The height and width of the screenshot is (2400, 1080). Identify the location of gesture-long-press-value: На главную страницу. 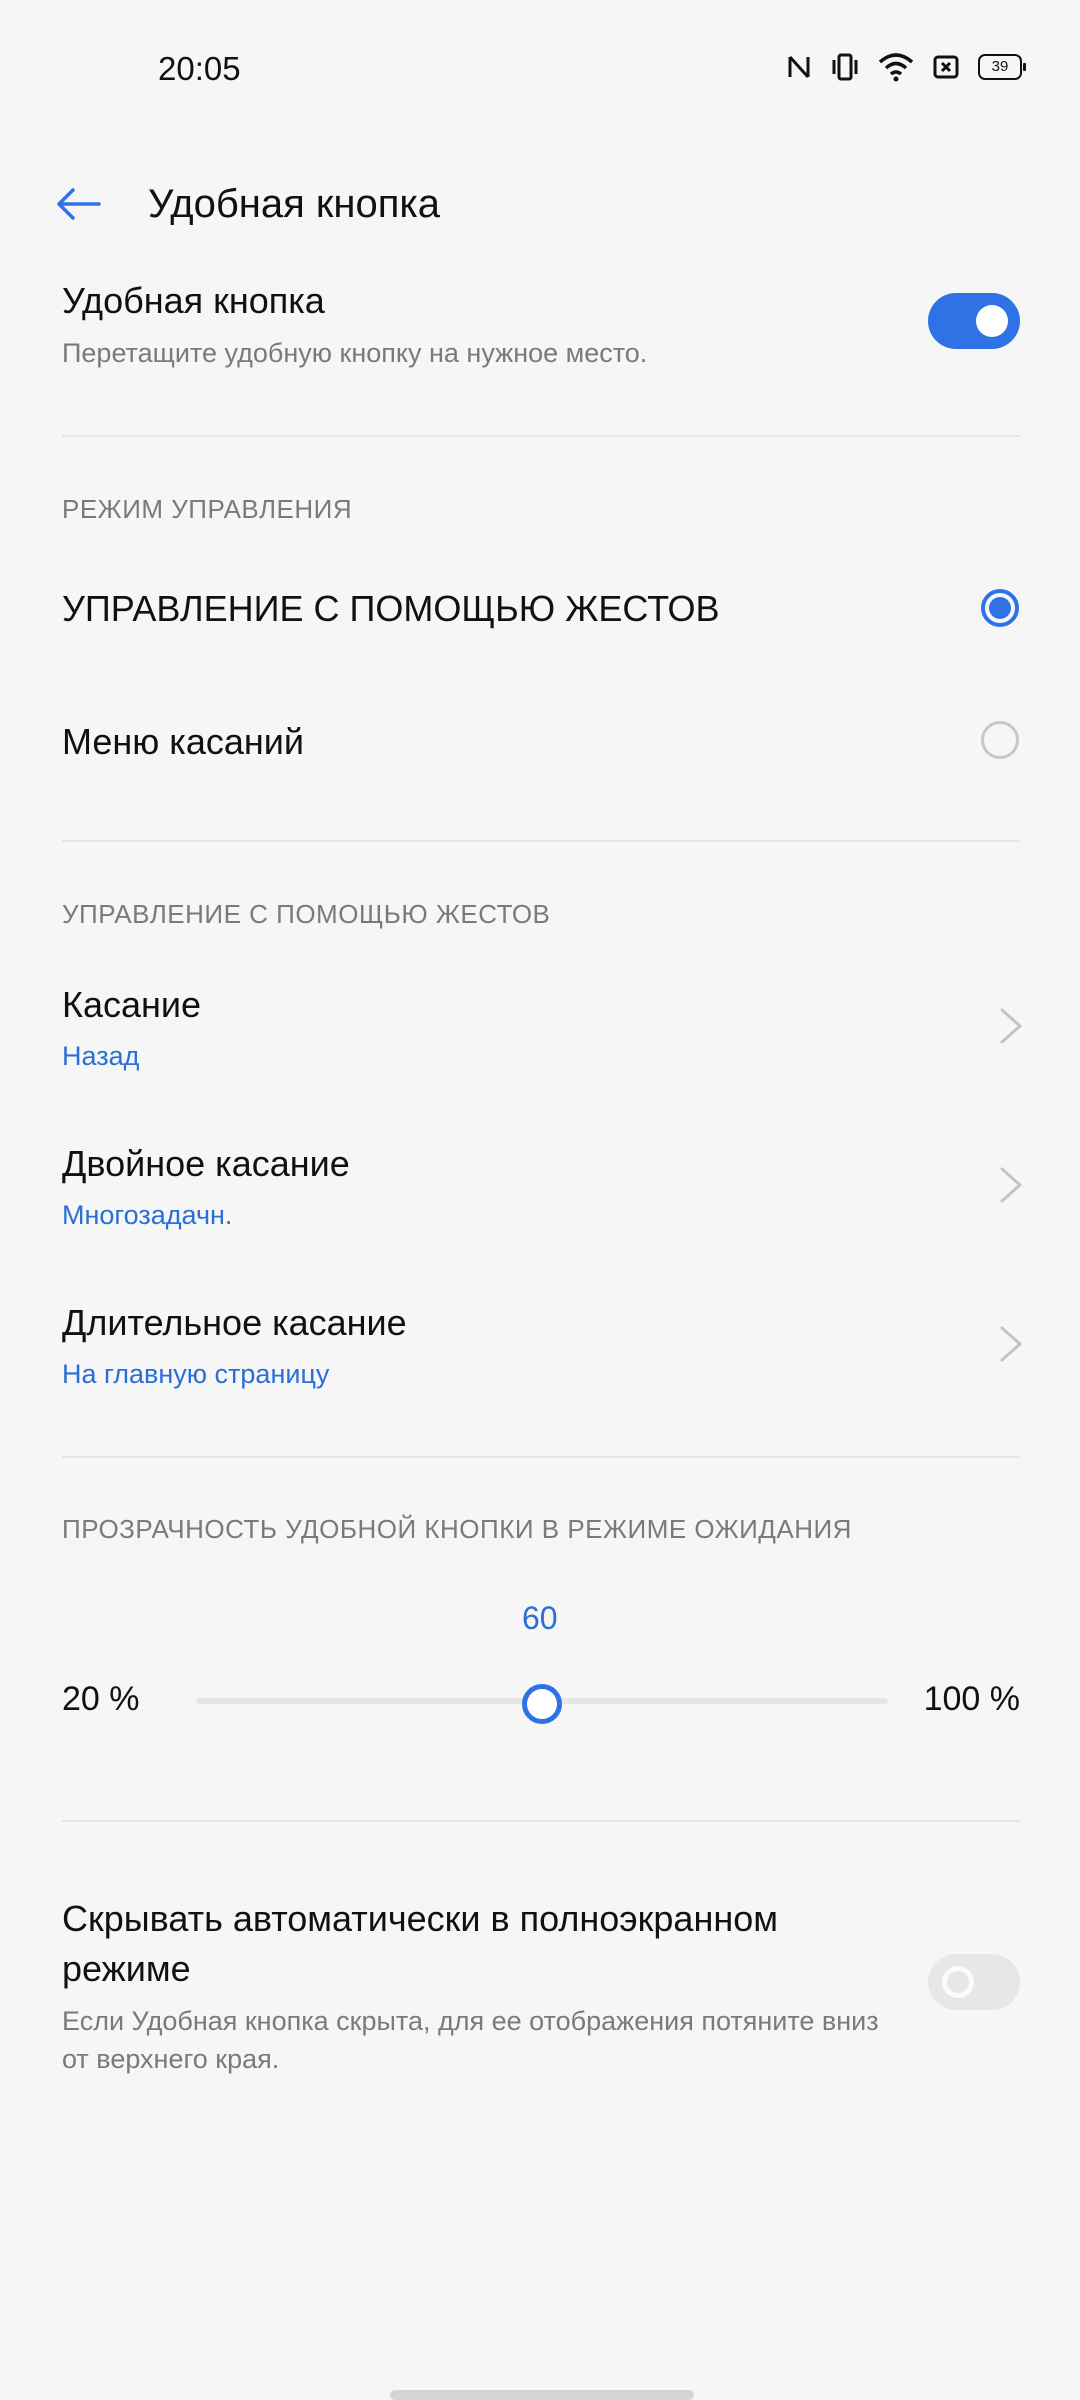
(196, 1374).